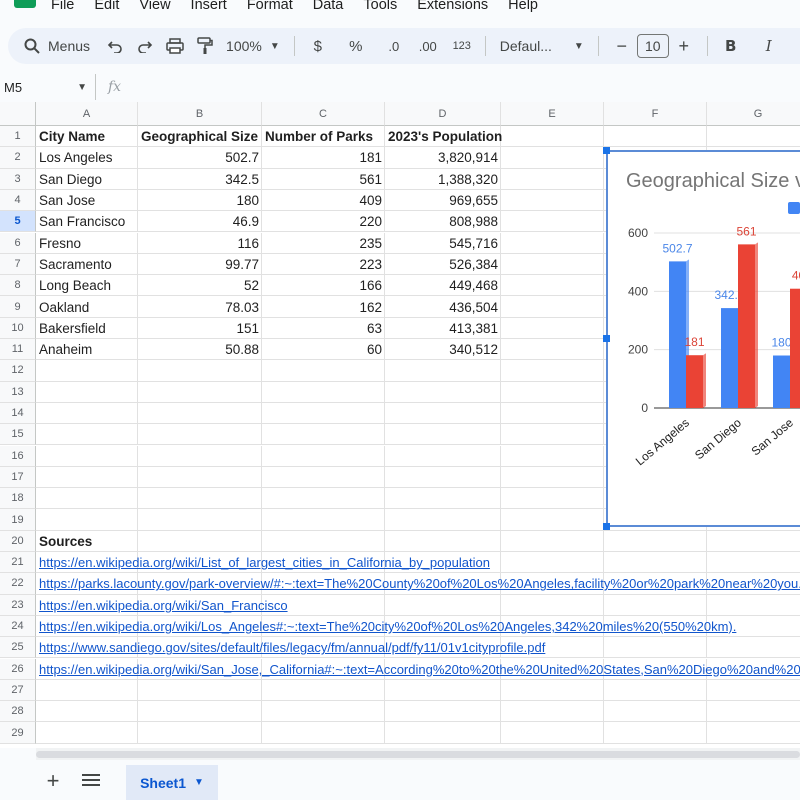 The height and width of the screenshot is (800, 800). What do you see at coordinates (684, 46) in the screenshot?
I see `increase-font-size-button: +` at bounding box center [684, 46].